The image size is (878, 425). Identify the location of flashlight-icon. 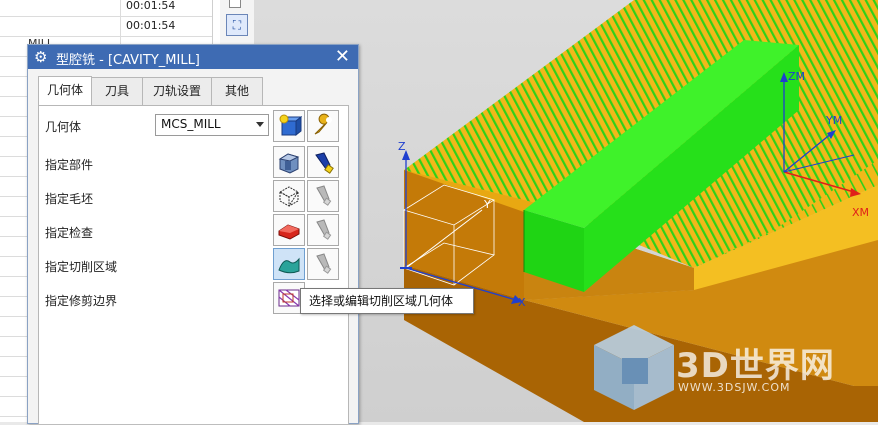
(324, 163).